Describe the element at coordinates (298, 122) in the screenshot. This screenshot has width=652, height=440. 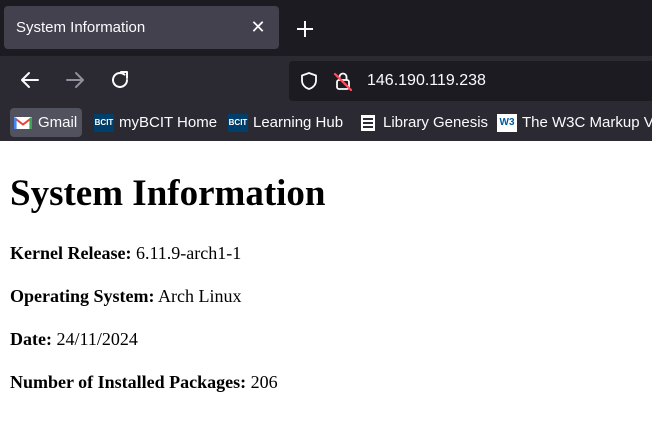
I see `bookmark-label: Learning Hub` at that location.